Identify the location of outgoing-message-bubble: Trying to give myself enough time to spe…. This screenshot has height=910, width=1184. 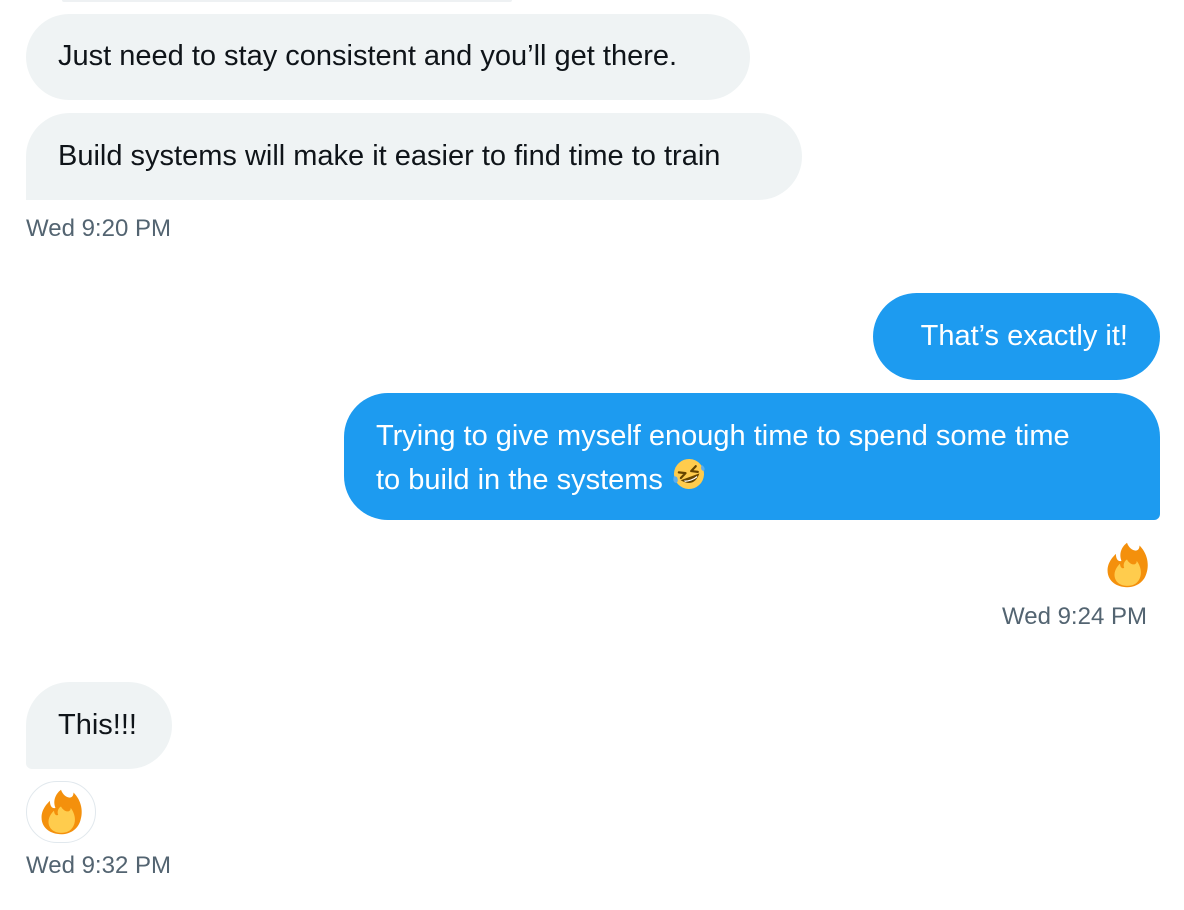
(752, 456).